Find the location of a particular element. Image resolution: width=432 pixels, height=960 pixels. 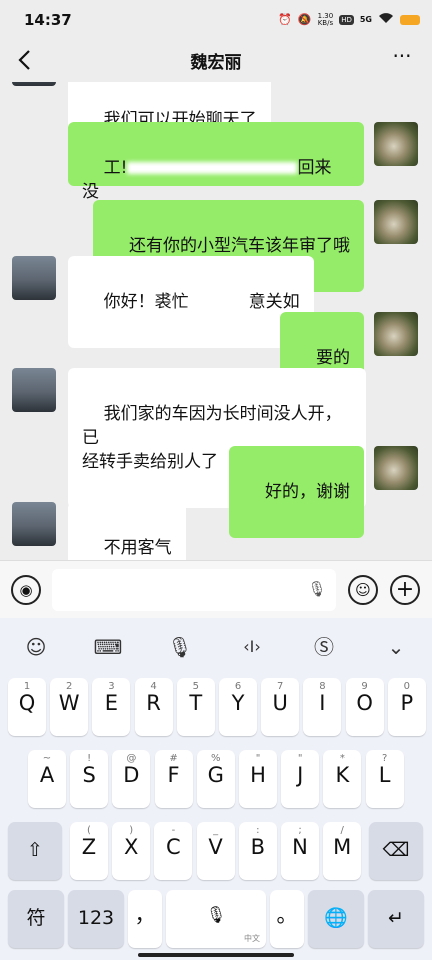

wifi-icon is located at coordinates (386, 19).